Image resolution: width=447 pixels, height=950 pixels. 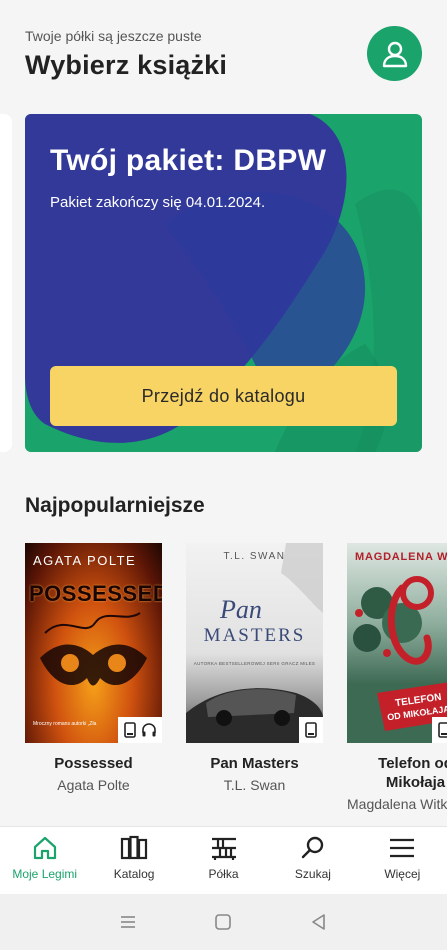 What do you see at coordinates (254, 635) in the screenshot?
I see `cover-title-text: MASTERS` at bounding box center [254, 635].